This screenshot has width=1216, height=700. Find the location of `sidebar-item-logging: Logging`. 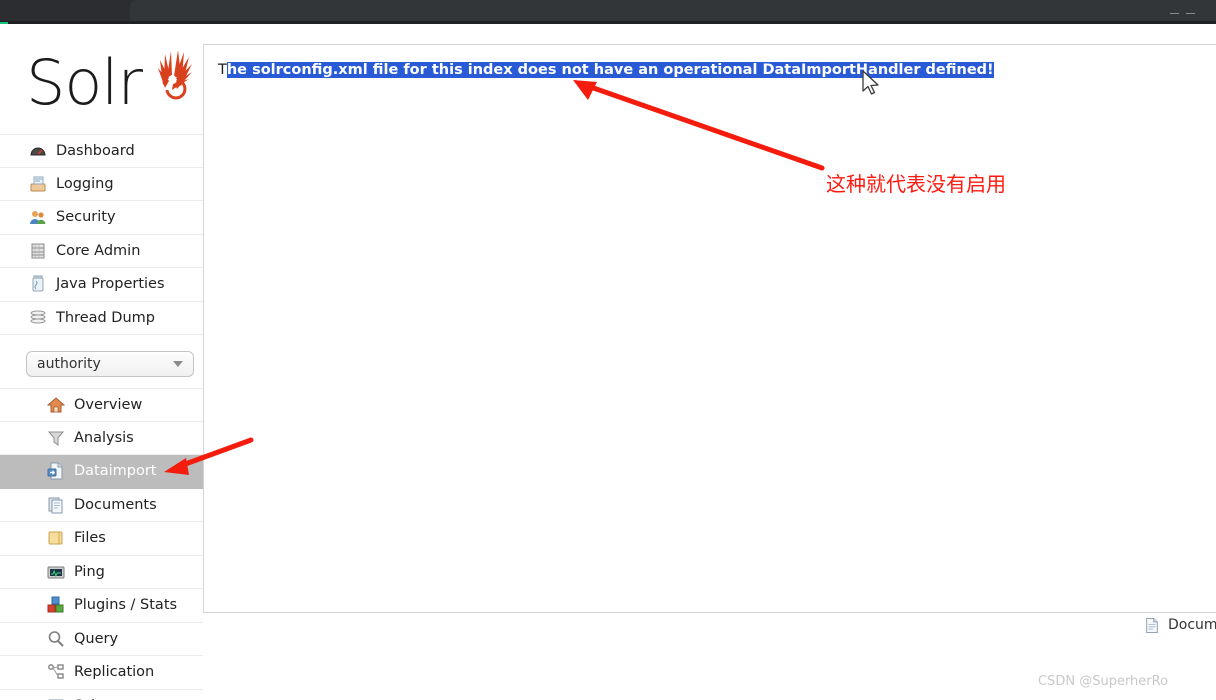

sidebar-item-logging: Logging is located at coordinates (101, 184).